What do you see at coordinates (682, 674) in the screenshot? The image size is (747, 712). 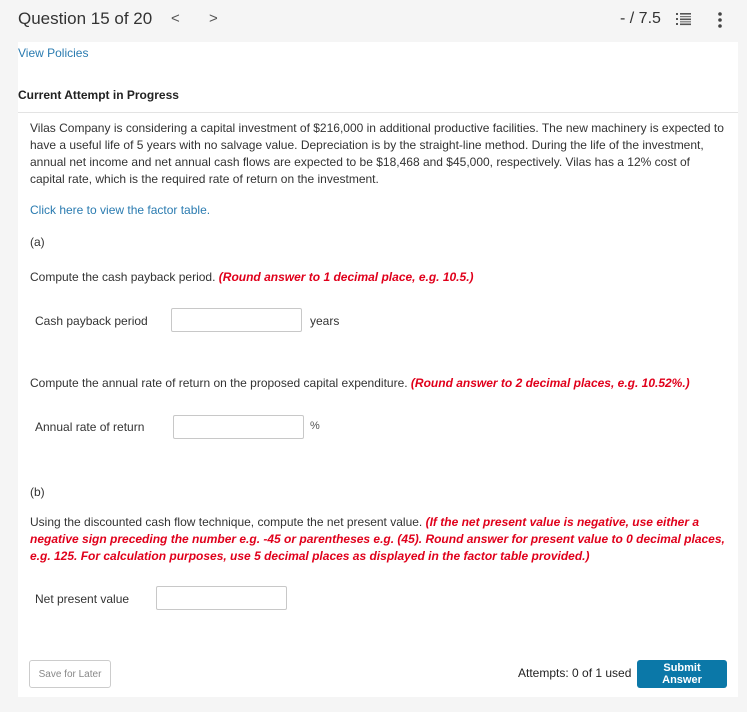 I see `submit-answer-button: Submit Answer` at bounding box center [682, 674].